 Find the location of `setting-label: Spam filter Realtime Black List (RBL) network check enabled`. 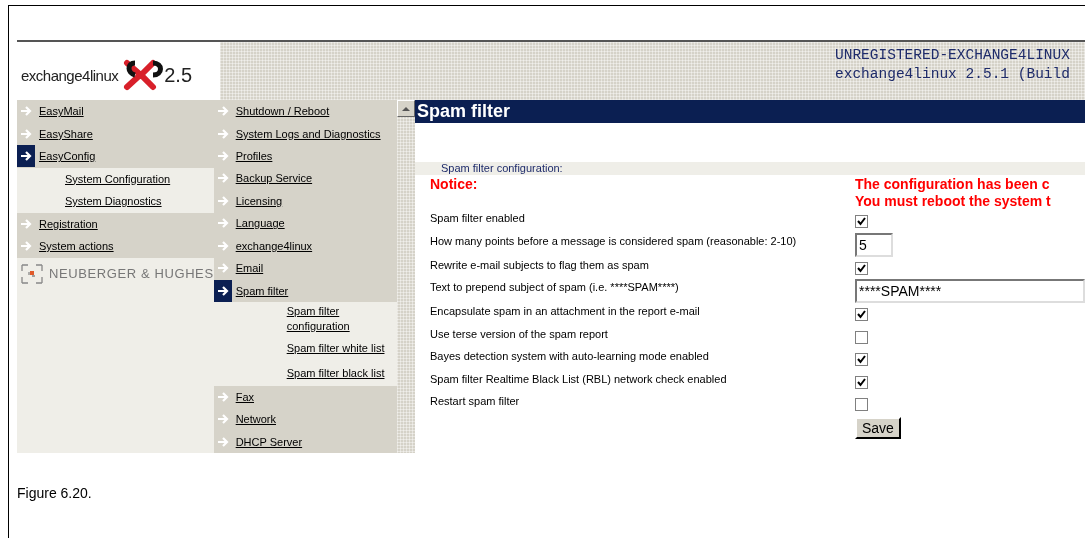

setting-label: Spam filter Realtime Black List (RBL) network check enabled is located at coordinates (579, 378).